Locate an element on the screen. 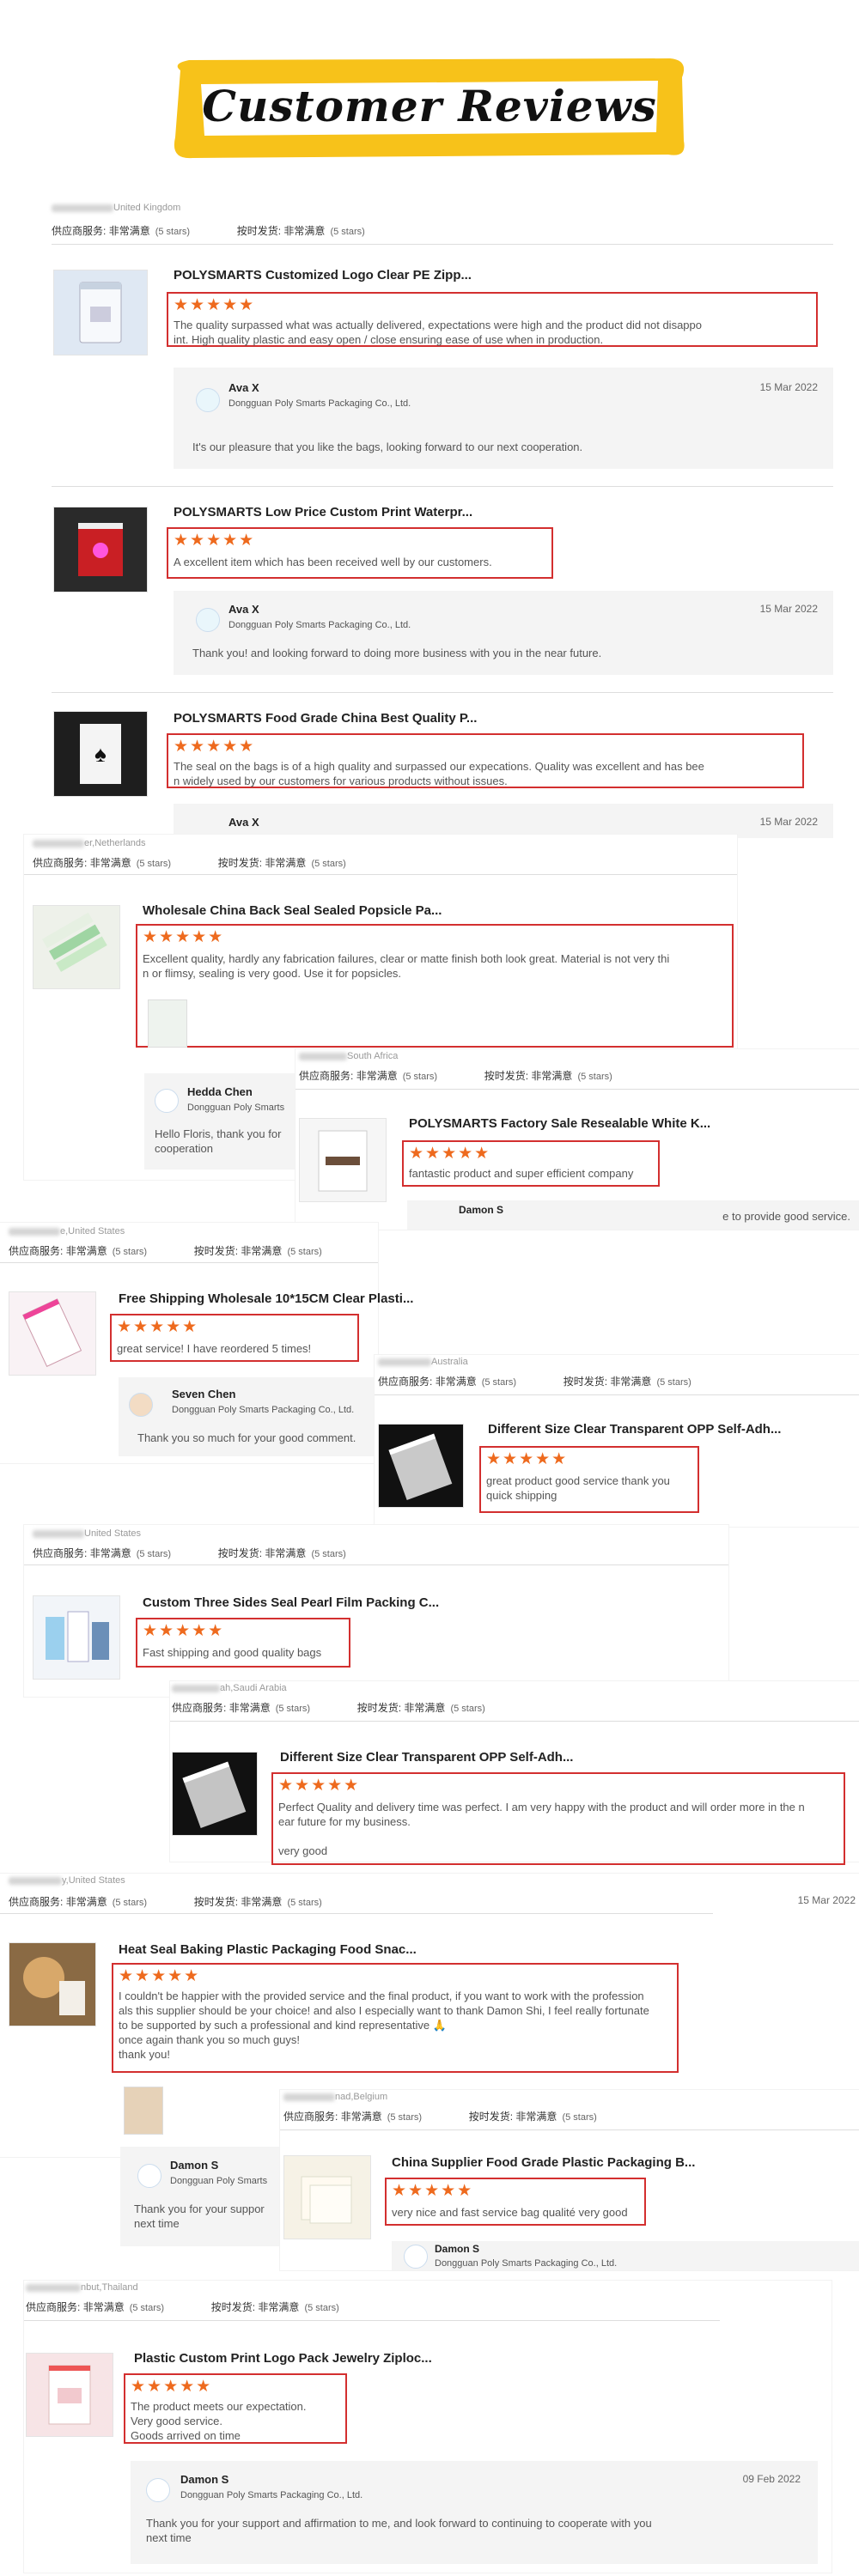  reviewer-location: e,United States is located at coordinates (67, 1231).